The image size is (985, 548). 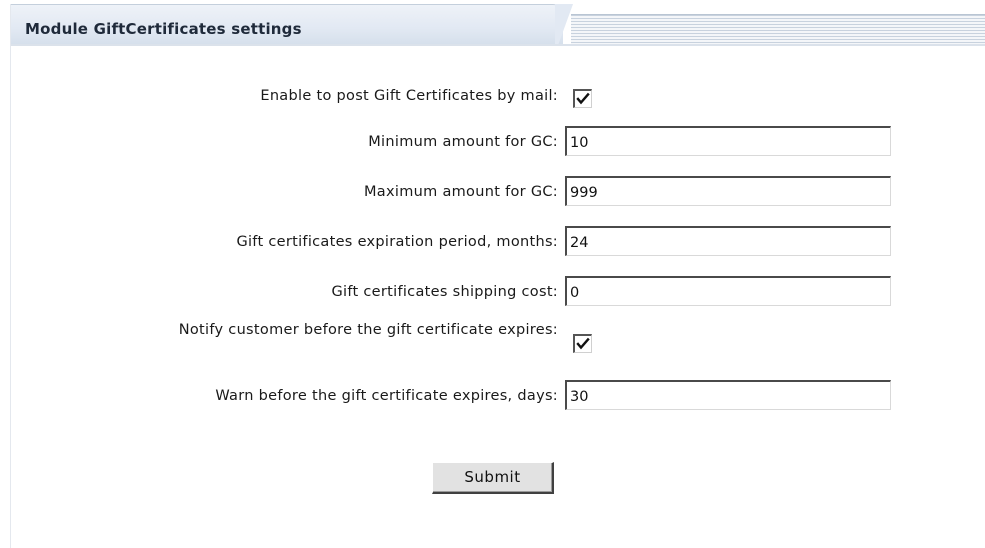 What do you see at coordinates (728, 291) in the screenshot?
I see `shipping-cost-input` at bounding box center [728, 291].